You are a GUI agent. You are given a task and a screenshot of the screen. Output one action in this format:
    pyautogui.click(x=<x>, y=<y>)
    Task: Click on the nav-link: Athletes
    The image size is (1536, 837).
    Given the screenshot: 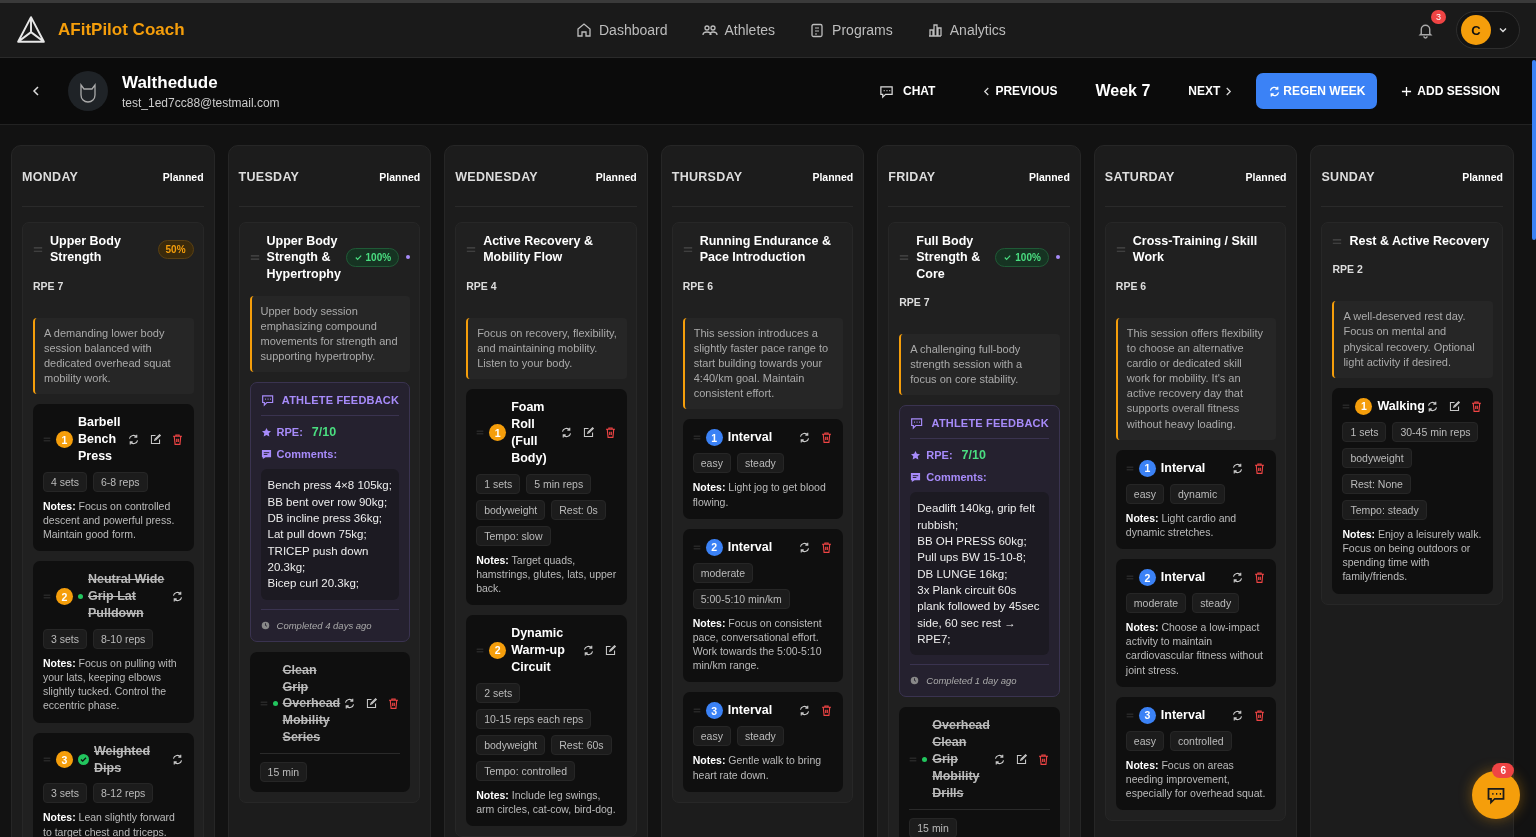 What is the action you would take?
    pyautogui.click(x=738, y=30)
    